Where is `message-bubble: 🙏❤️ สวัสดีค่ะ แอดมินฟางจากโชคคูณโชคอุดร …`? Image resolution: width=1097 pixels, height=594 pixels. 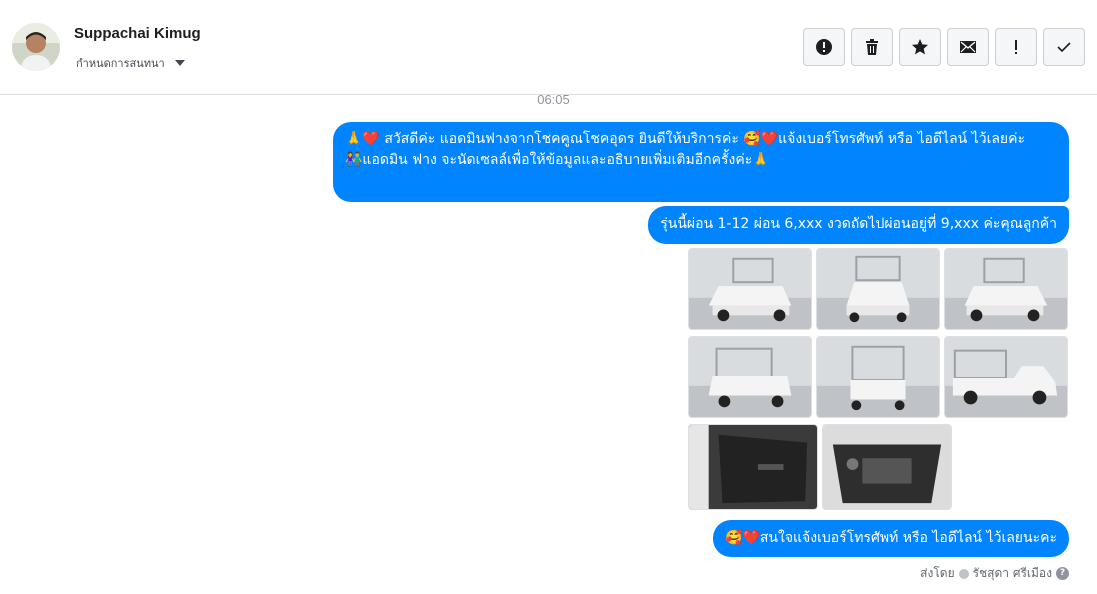
message-bubble: 🙏❤️ สวัสดีค่ะ แอดมินฟางจากโชคคูณโชคอุดร … is located at coordinates (701, 162).